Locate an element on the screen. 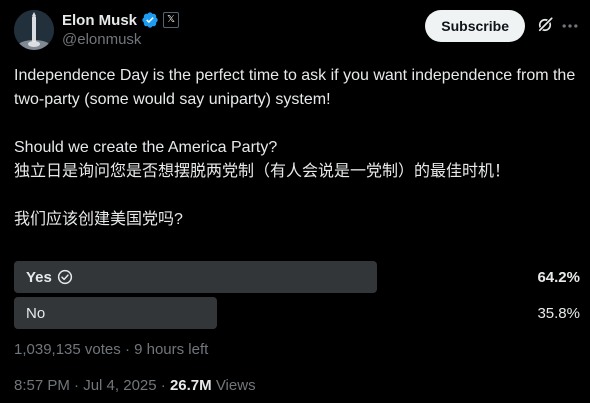 The image size is (590, 403). poll-percent-yes: 64.2% is located at coordinates (558, 277).